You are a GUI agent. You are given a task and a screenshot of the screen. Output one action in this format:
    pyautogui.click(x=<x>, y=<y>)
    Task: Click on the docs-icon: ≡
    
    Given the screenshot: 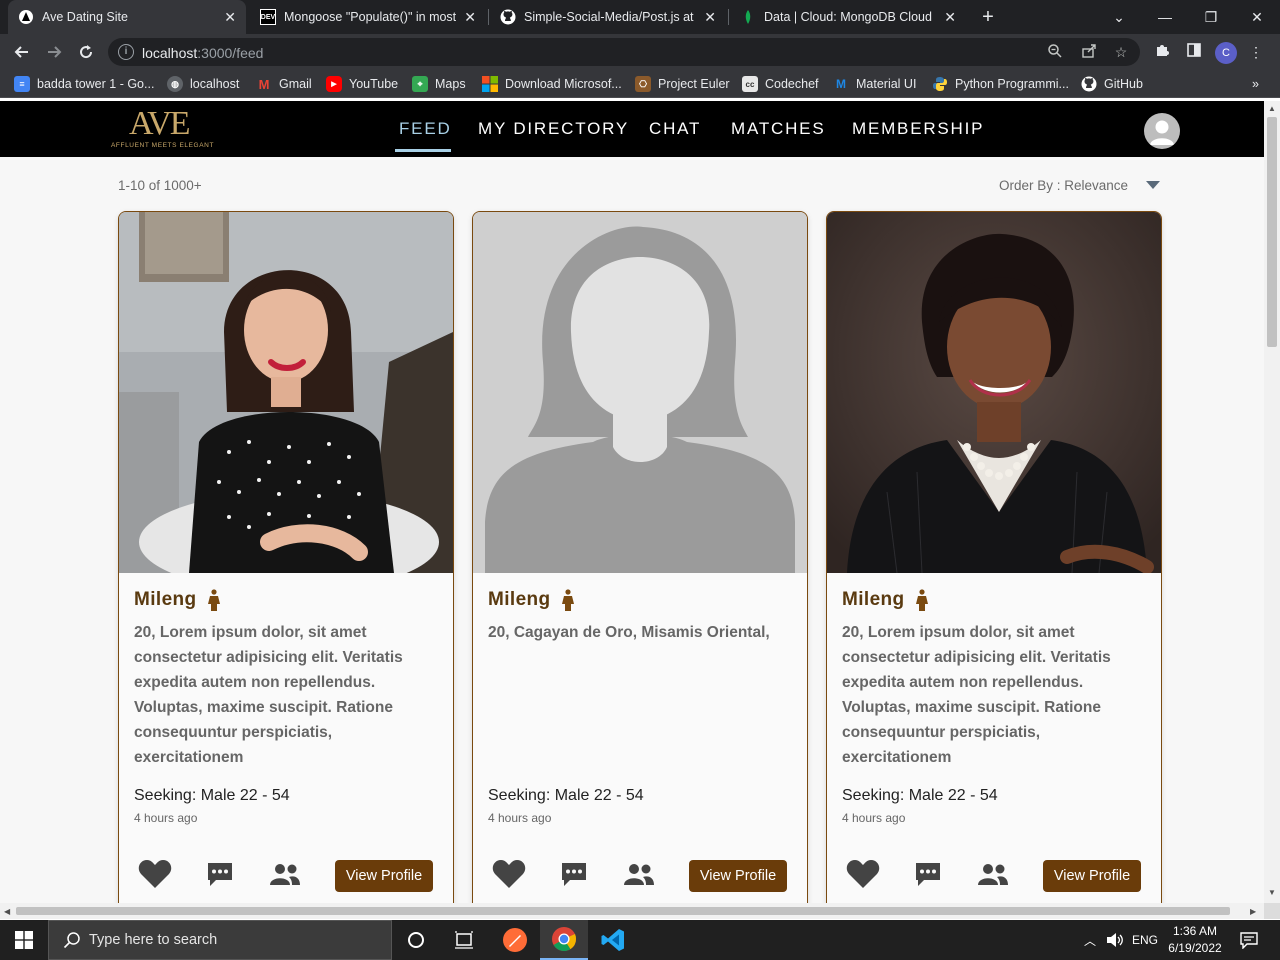 What is the action you would take?
    pyautogui.click(x=22, y=84)
    